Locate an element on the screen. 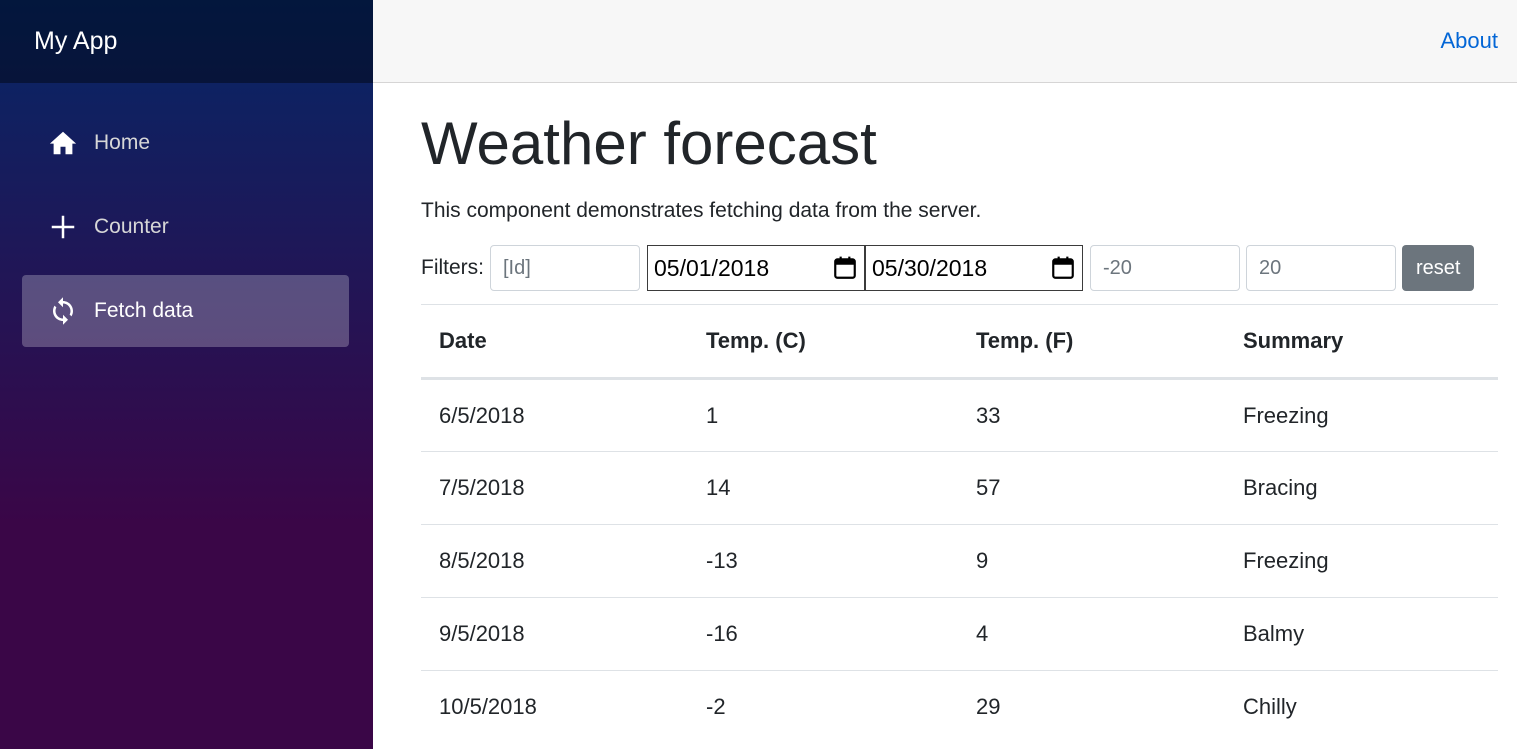  id-filter-placeholder: [Id] is located at coordinates (517, 267).